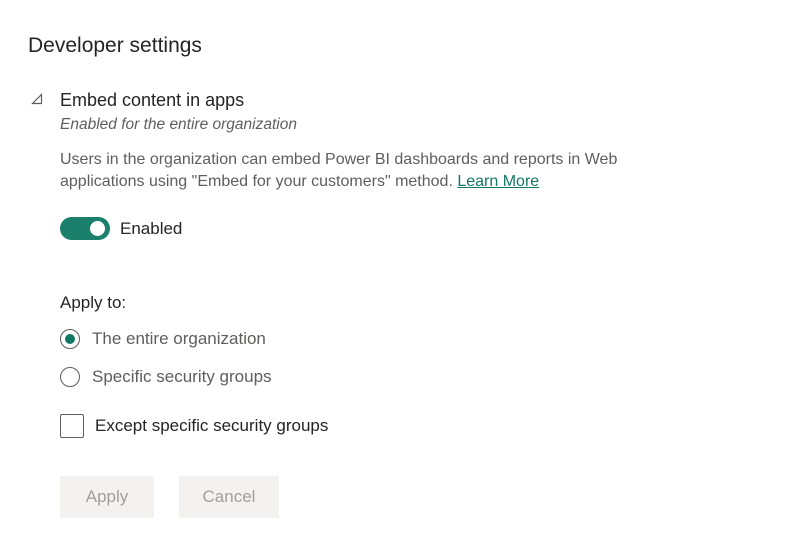 This screenshot has height=533, width=787. What do you see at coordinates (179, 338) in the screenshot?
I see `radio-label: The entire organization` at bounding box center [179, 338].